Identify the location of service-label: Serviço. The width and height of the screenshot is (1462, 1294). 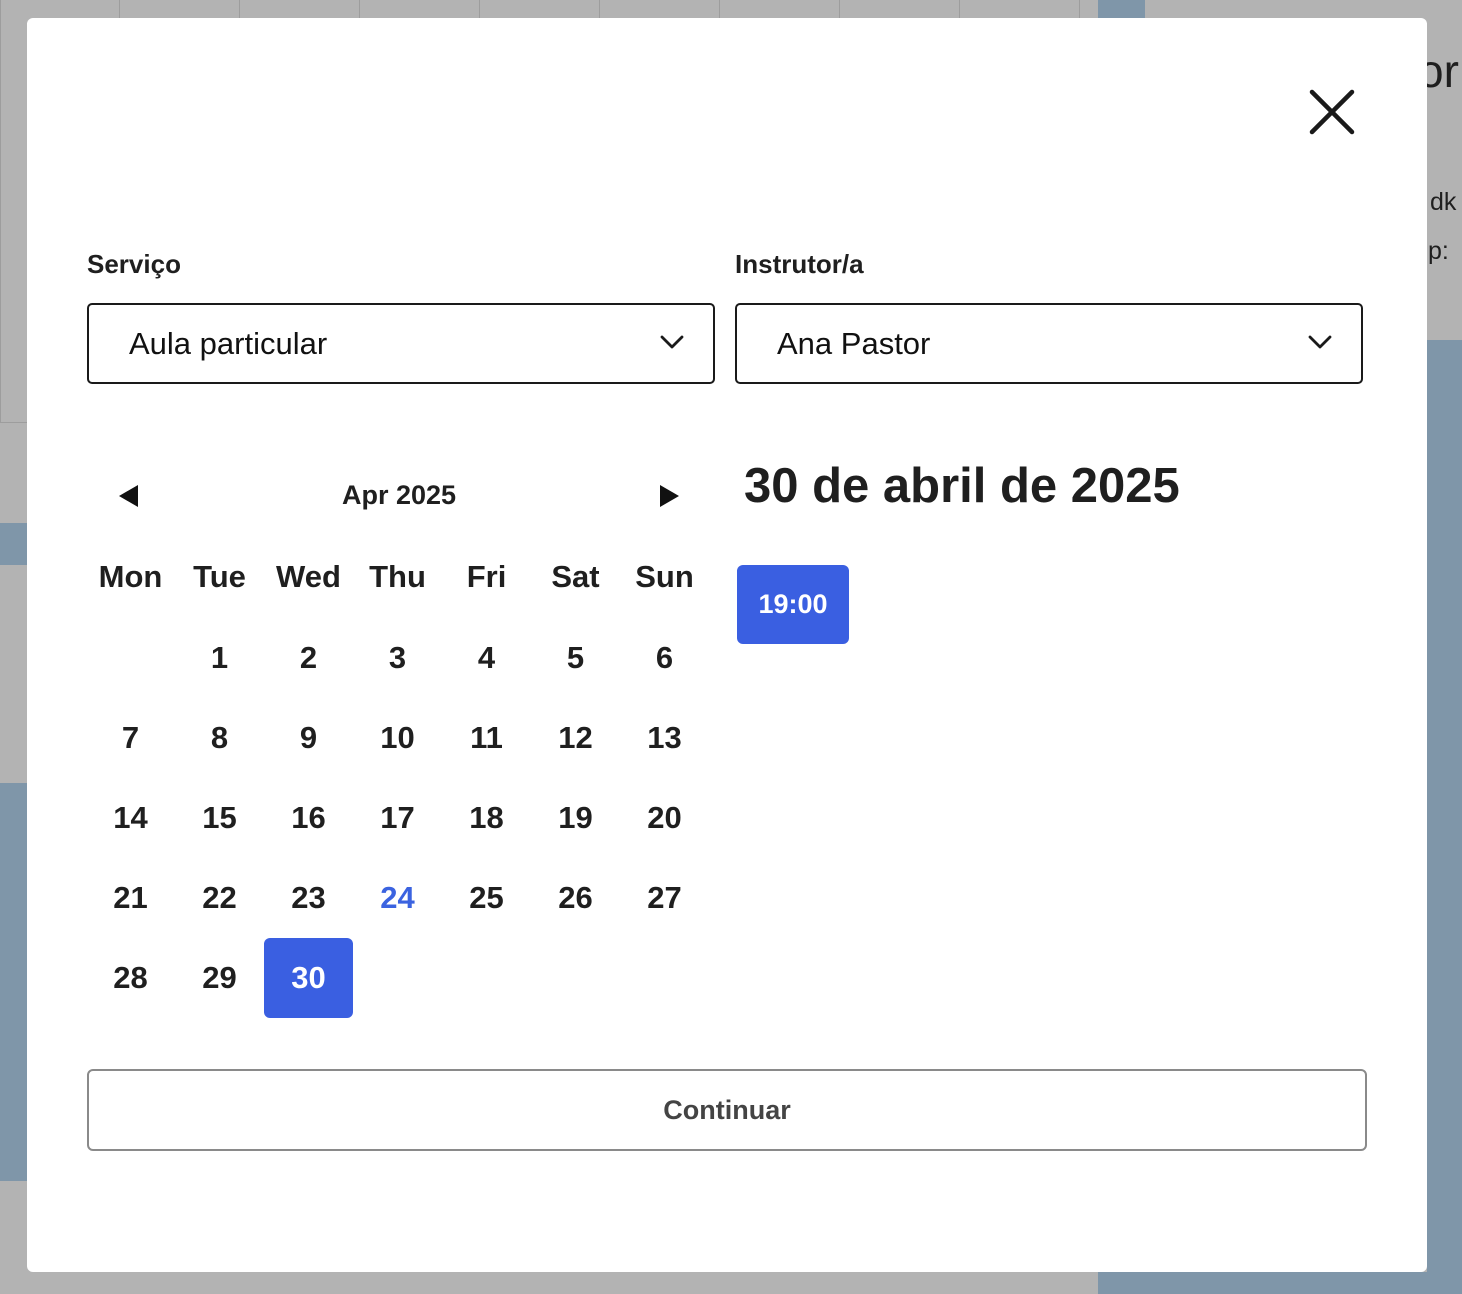
(134, 264).